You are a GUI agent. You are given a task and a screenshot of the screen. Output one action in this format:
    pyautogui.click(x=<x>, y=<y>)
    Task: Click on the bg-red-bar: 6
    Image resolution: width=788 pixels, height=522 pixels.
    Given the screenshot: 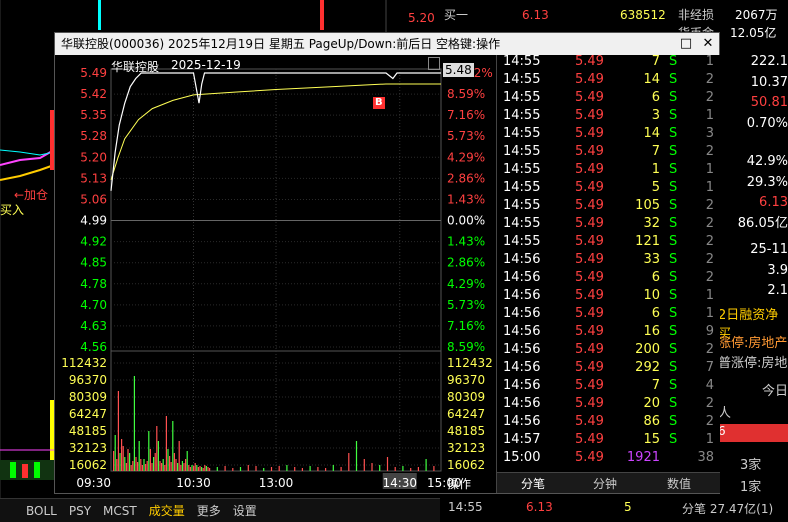 What is the action you would take?
    pyautogui.click(x=753, y=433)
    